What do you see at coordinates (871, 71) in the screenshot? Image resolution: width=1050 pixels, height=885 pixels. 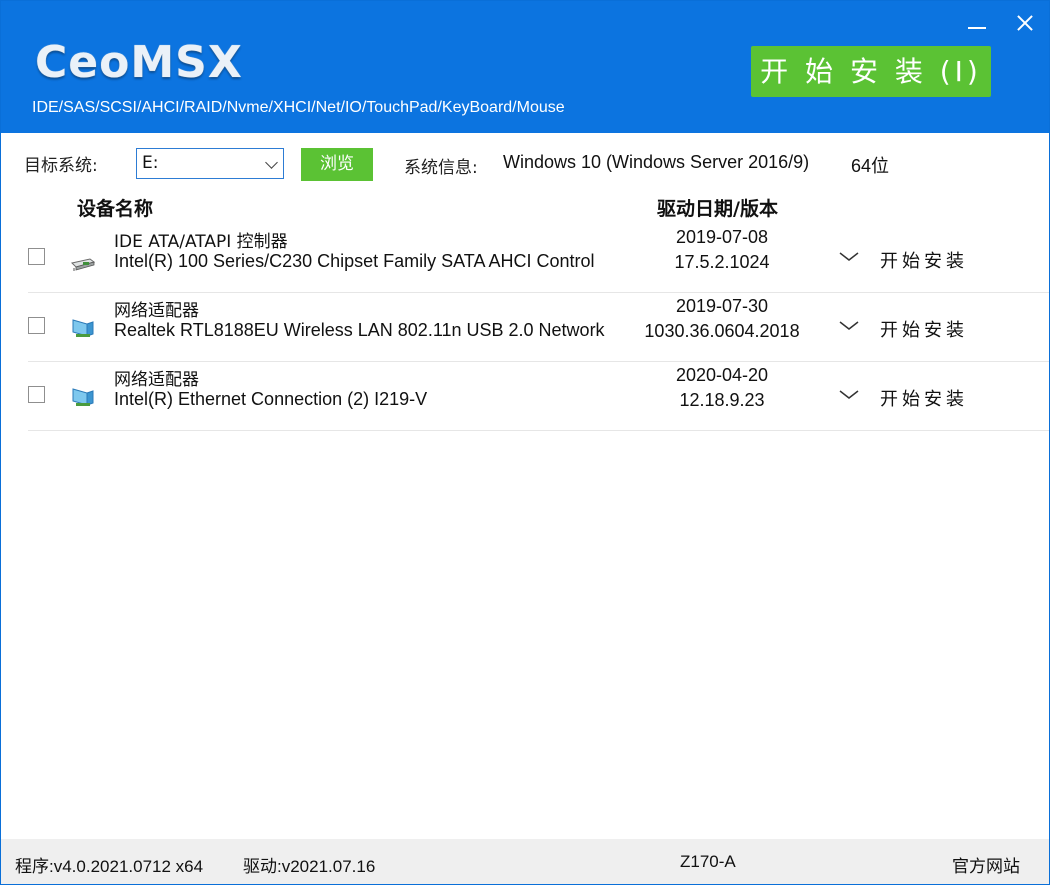 I see `start-install-button: 开 始 安 装 (I)` at bounding box center [871, 71].